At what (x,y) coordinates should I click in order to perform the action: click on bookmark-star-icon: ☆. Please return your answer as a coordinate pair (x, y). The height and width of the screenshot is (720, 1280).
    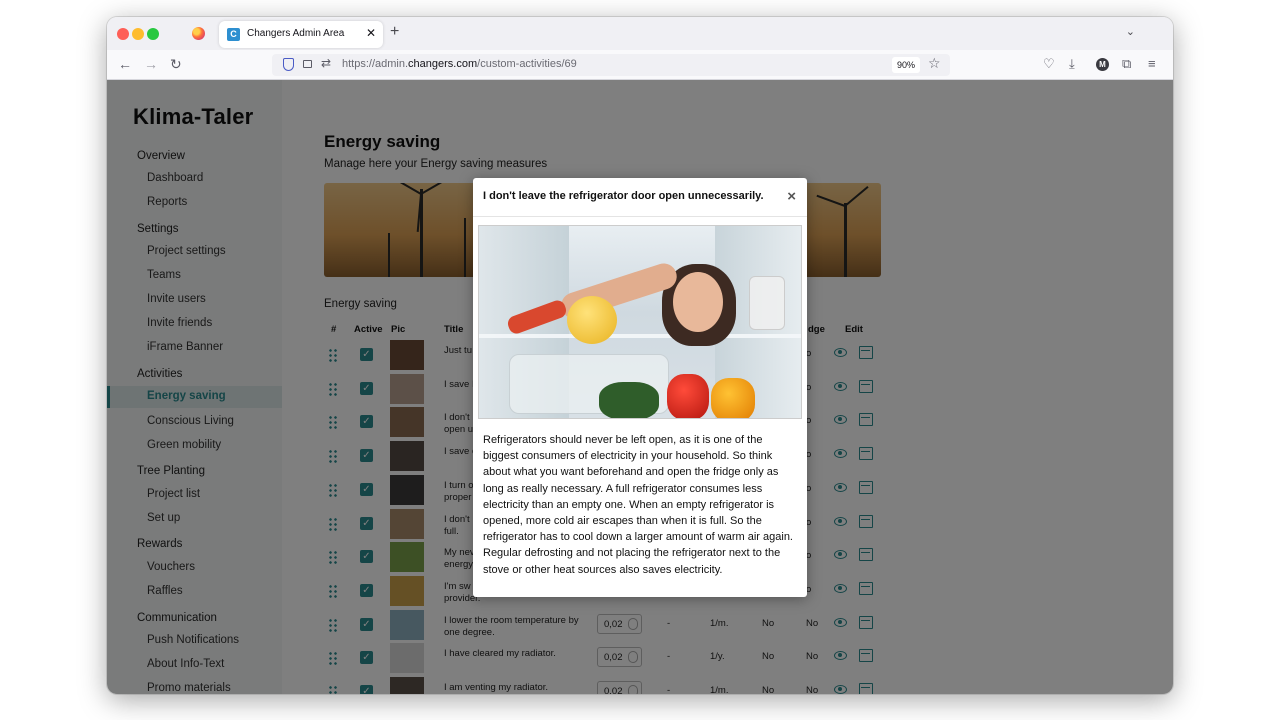
    Looking at the image, I should click on (934, 63).